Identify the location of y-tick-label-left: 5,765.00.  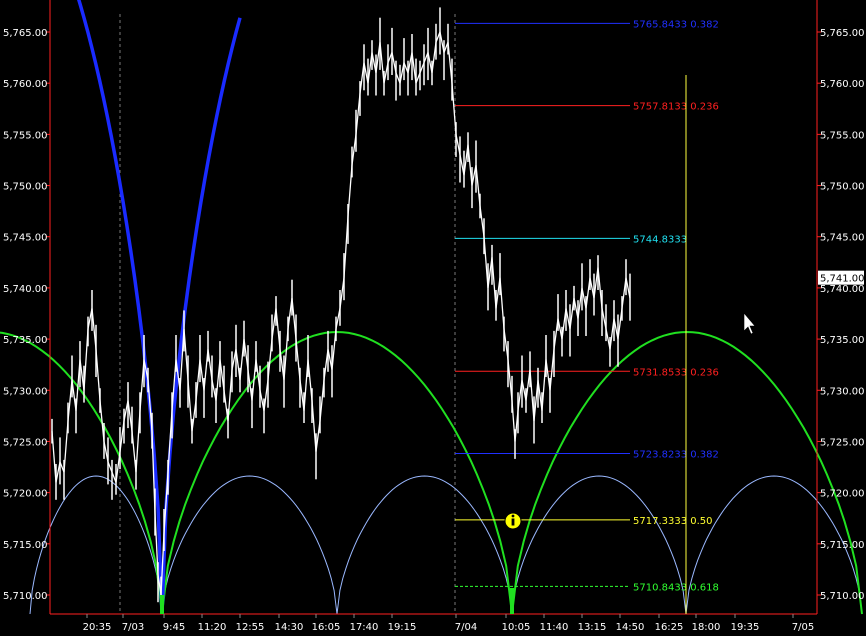
(25, 33).